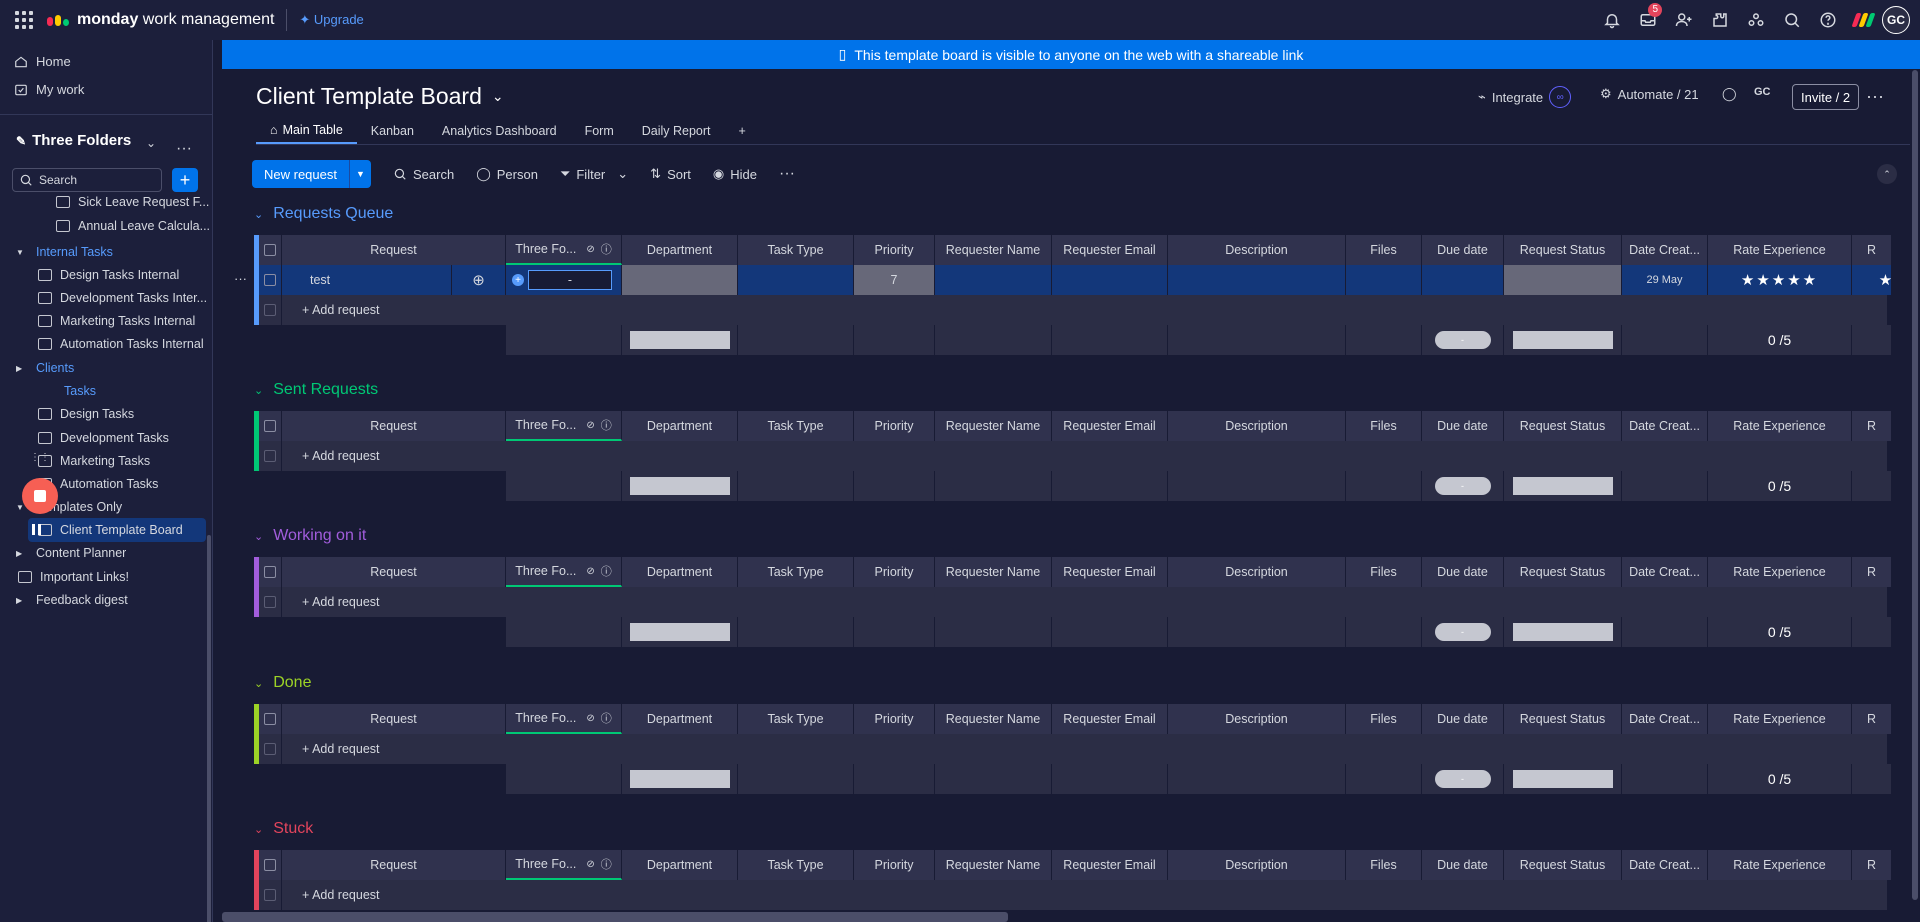  What do you see at coordinates (1110, 280) in the screenshot?
I see `cell-requester-email` at bounding box center [1110, 280].